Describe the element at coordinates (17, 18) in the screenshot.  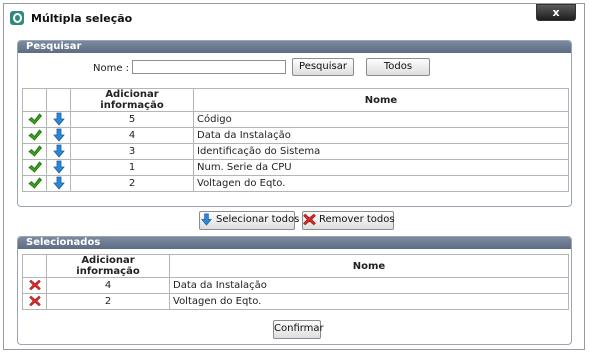
I see `app-logo-icon` at that location.